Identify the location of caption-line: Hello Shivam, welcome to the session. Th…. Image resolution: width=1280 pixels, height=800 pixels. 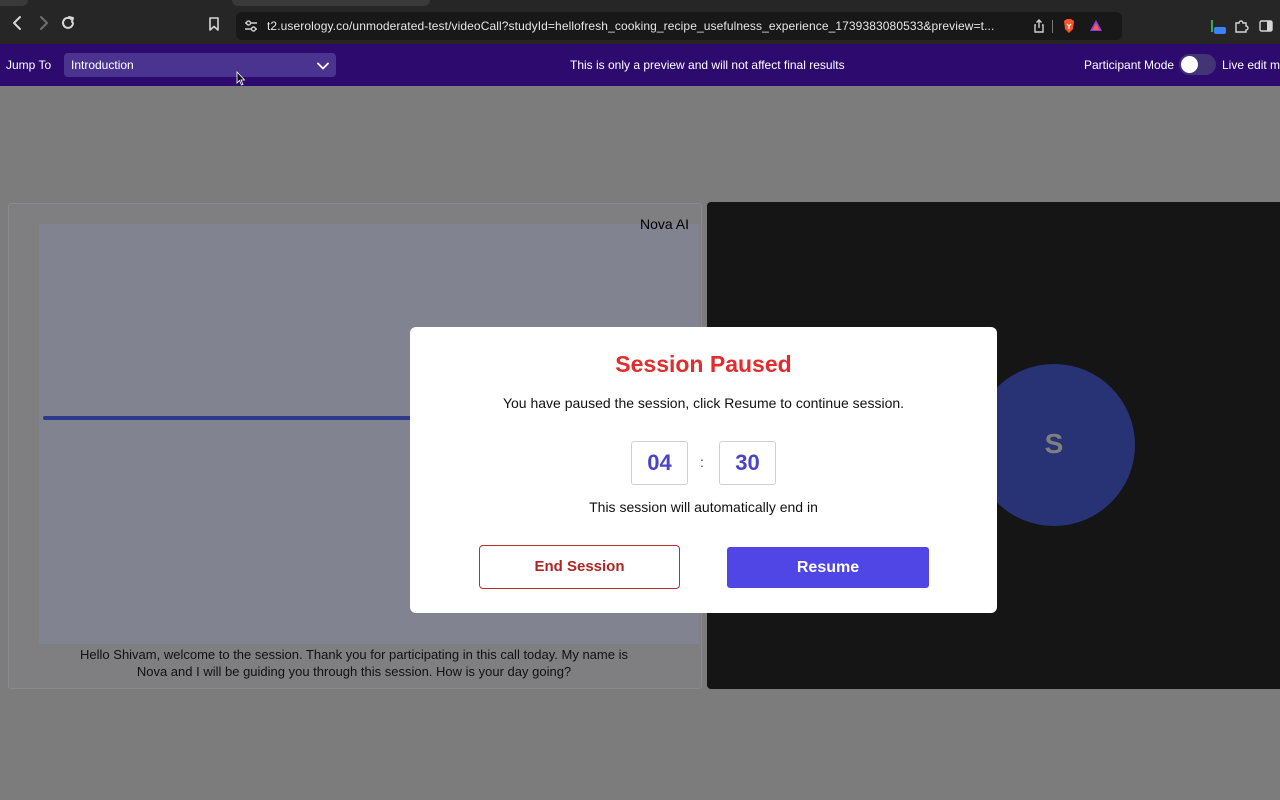
(354, 654).